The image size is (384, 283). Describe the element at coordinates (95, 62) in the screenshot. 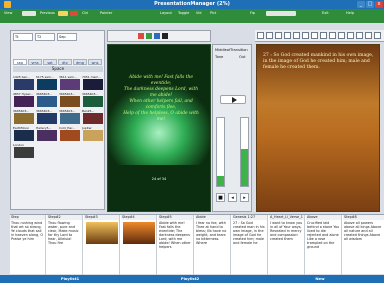

I see `lib-tab-wns: wns` at that location.